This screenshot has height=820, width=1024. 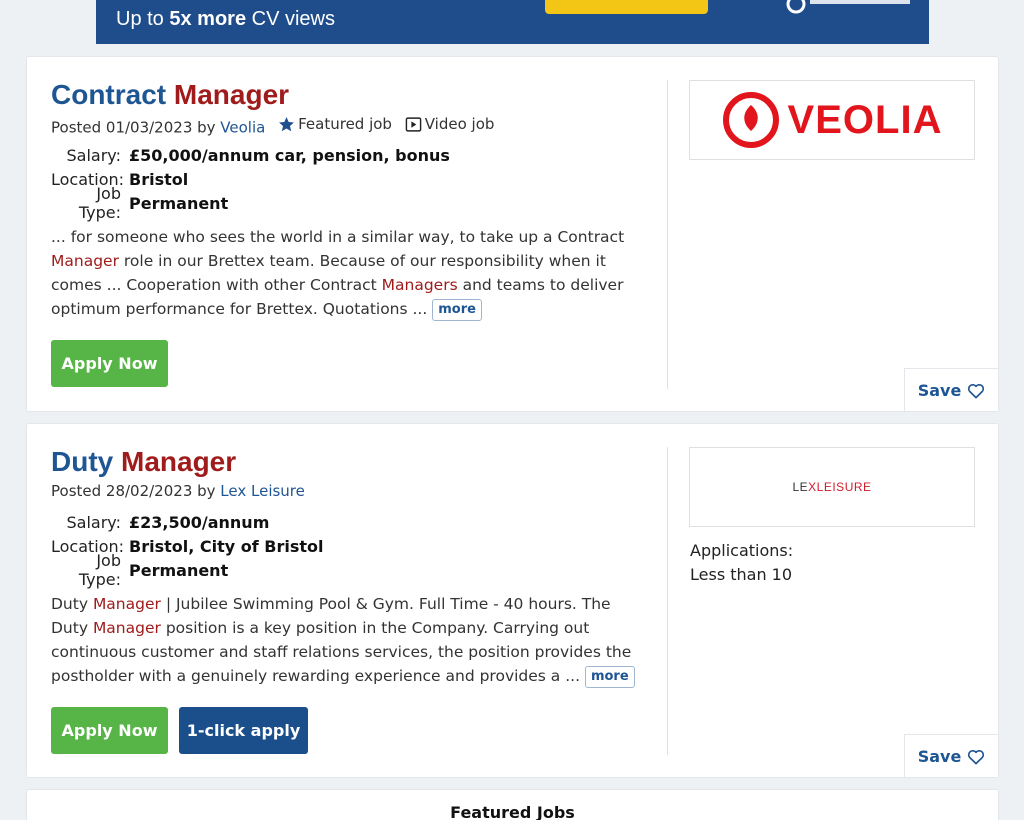 I want to click on company-logo: VEOLIA, so click(x=832, y=120).